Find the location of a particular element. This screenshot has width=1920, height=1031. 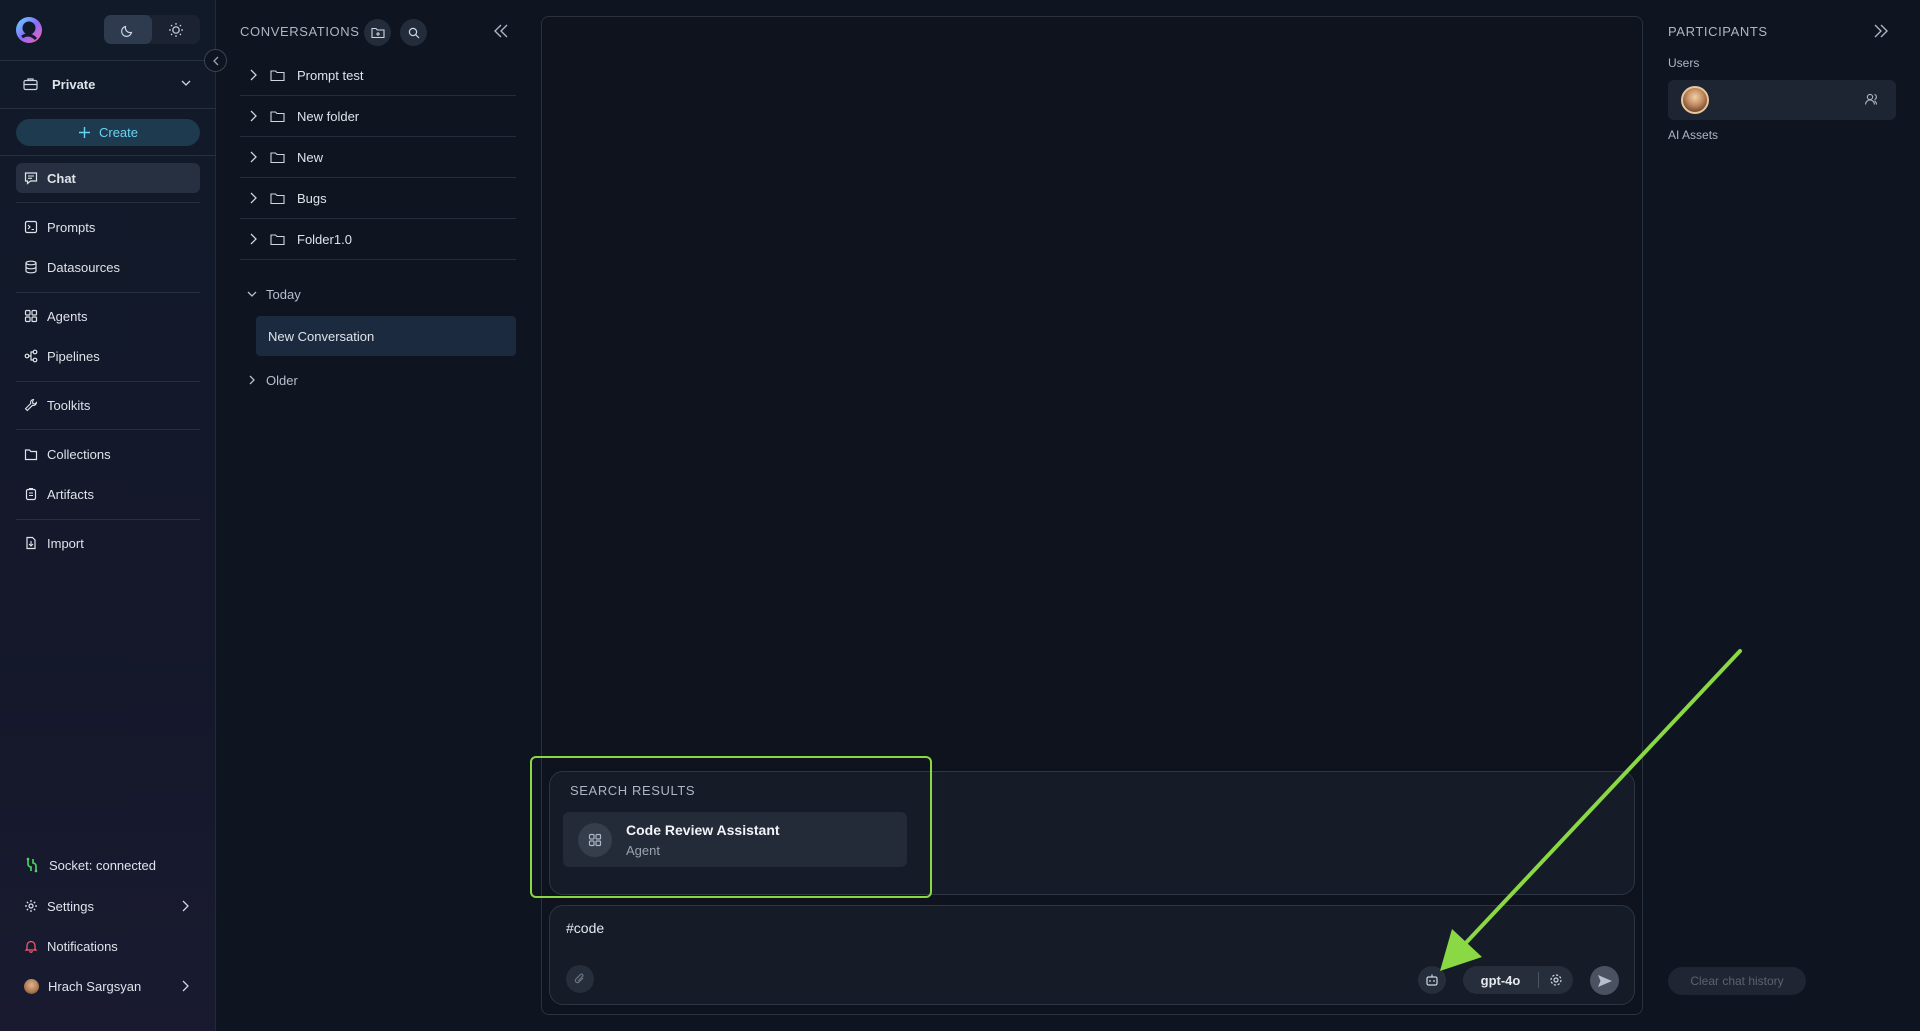

theme-toggle is located at coordinates (152, 29).